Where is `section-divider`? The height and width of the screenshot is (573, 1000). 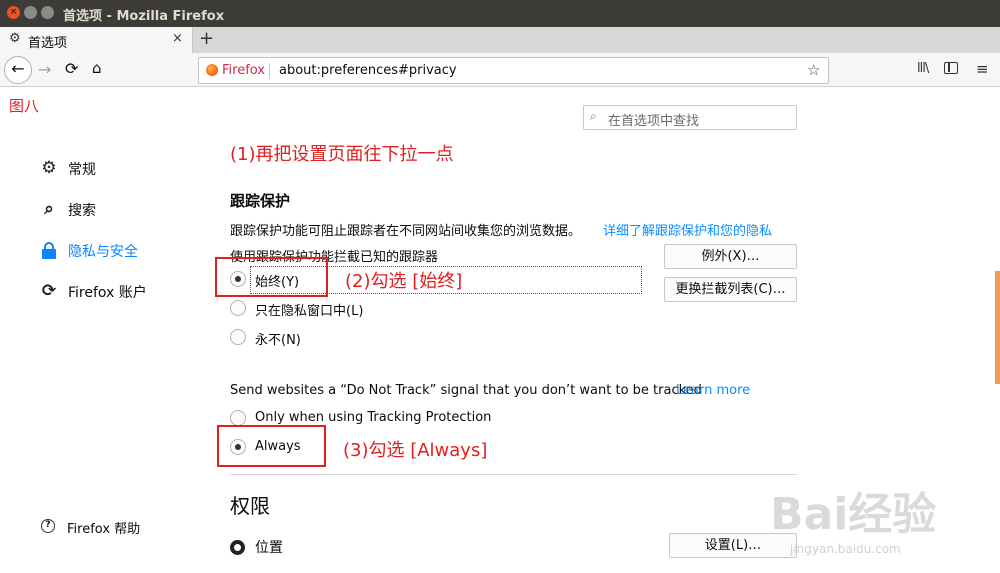 section-divider is located at coordinates (513, 474).